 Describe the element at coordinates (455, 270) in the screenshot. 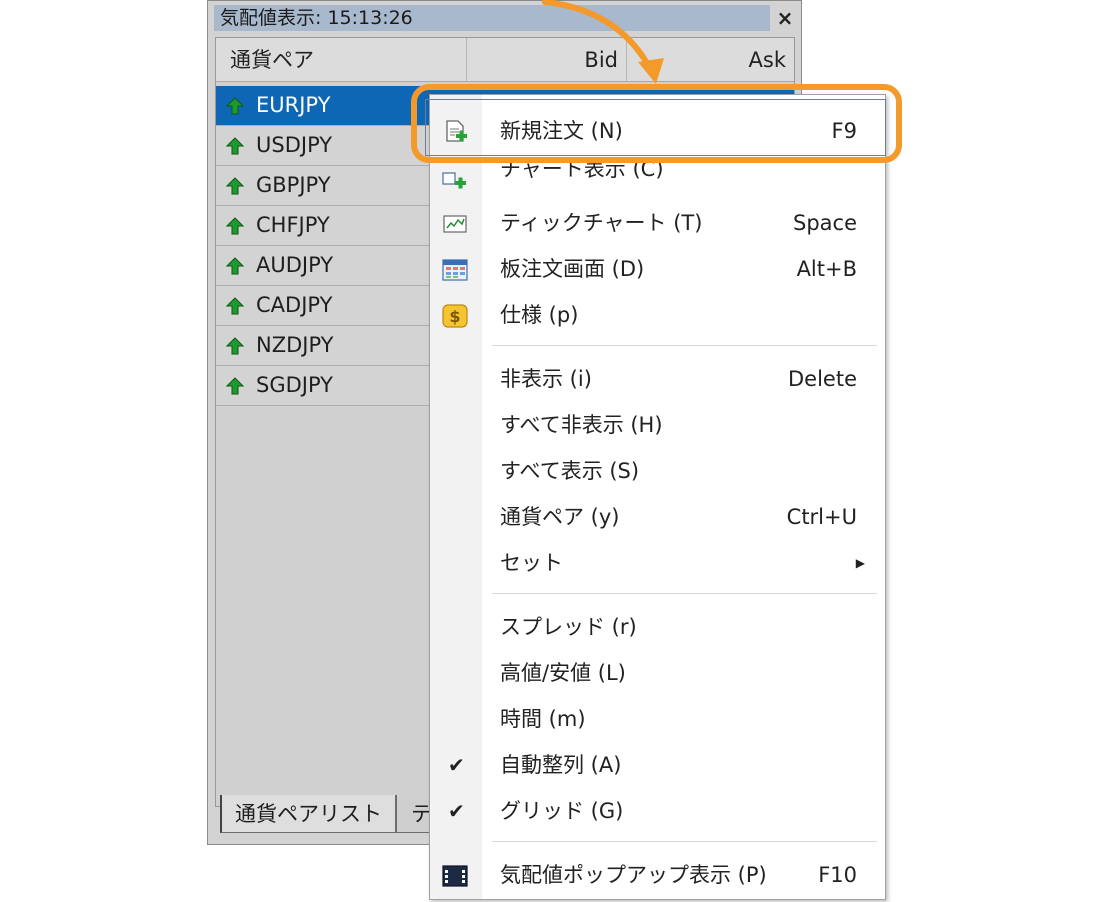

I see `depth-of-market-icon` at that location.